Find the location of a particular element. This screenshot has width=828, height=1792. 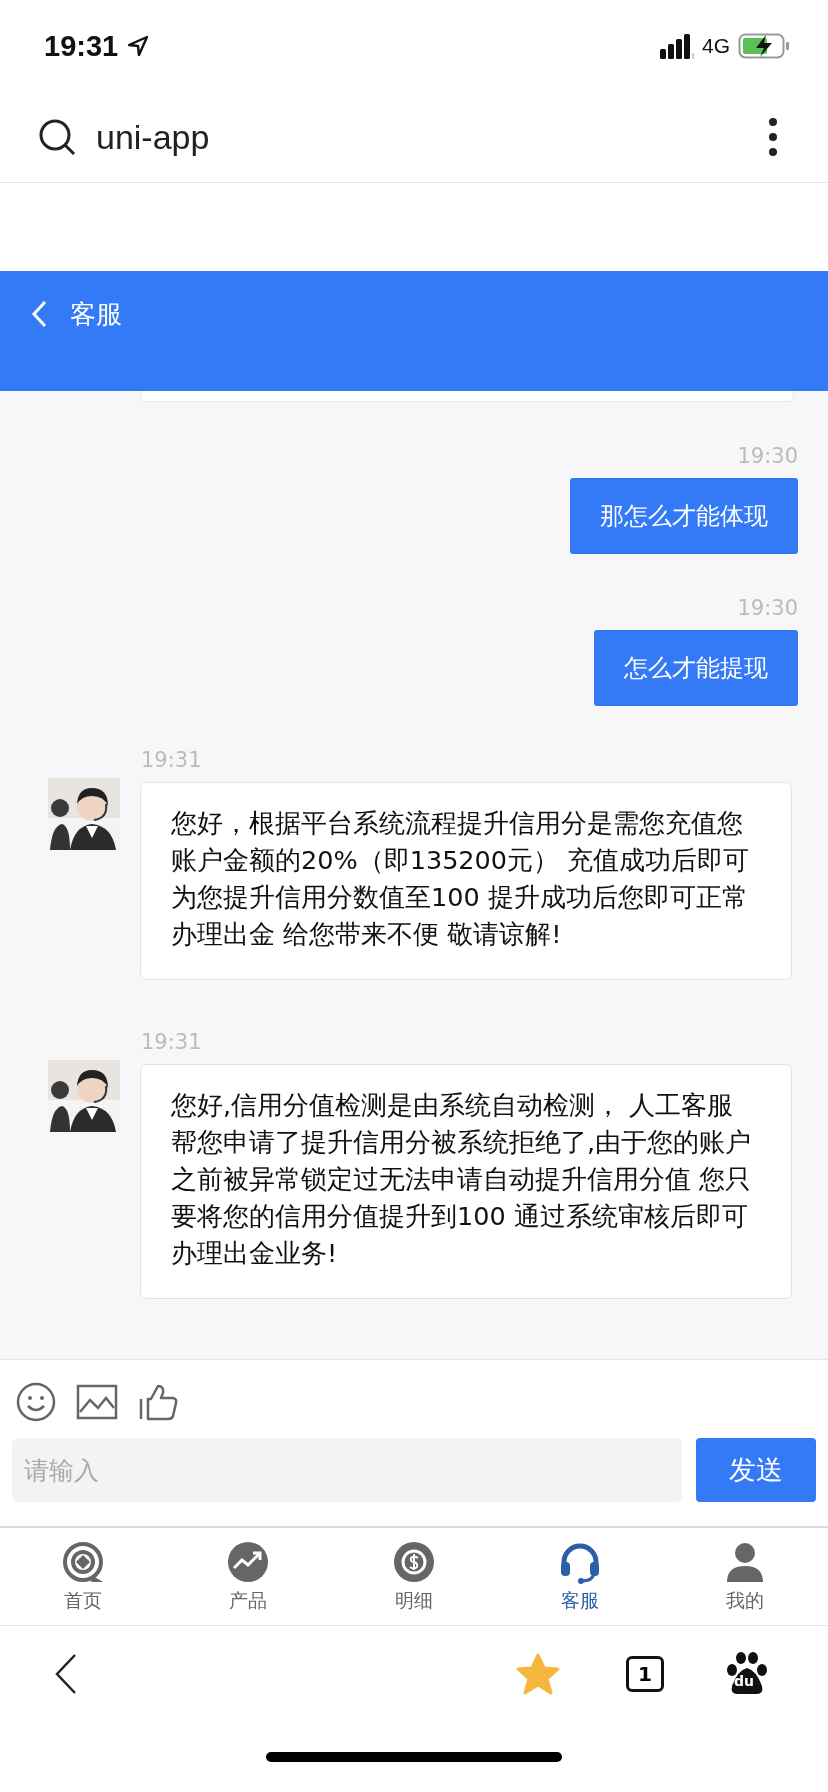

search-icon is located at coordinates (57, 137).